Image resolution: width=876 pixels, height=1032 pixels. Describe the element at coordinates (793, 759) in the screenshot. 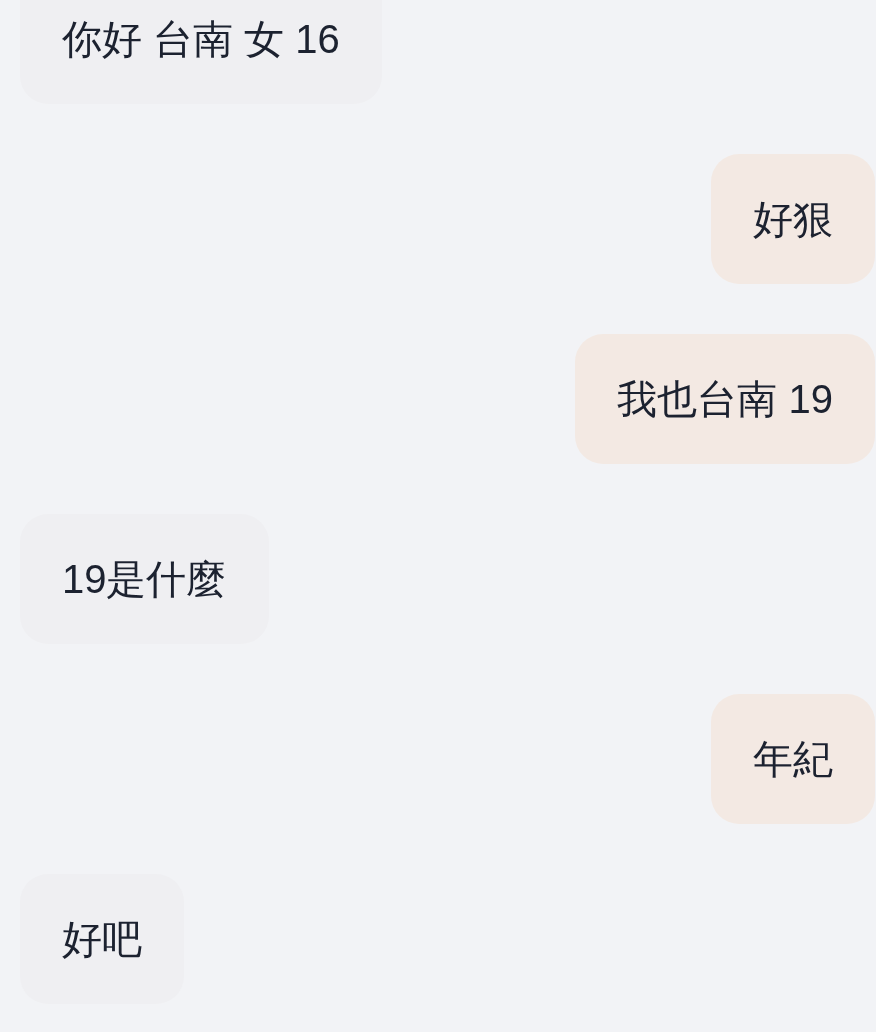

I see `message-bubble: 年紀` at that location.